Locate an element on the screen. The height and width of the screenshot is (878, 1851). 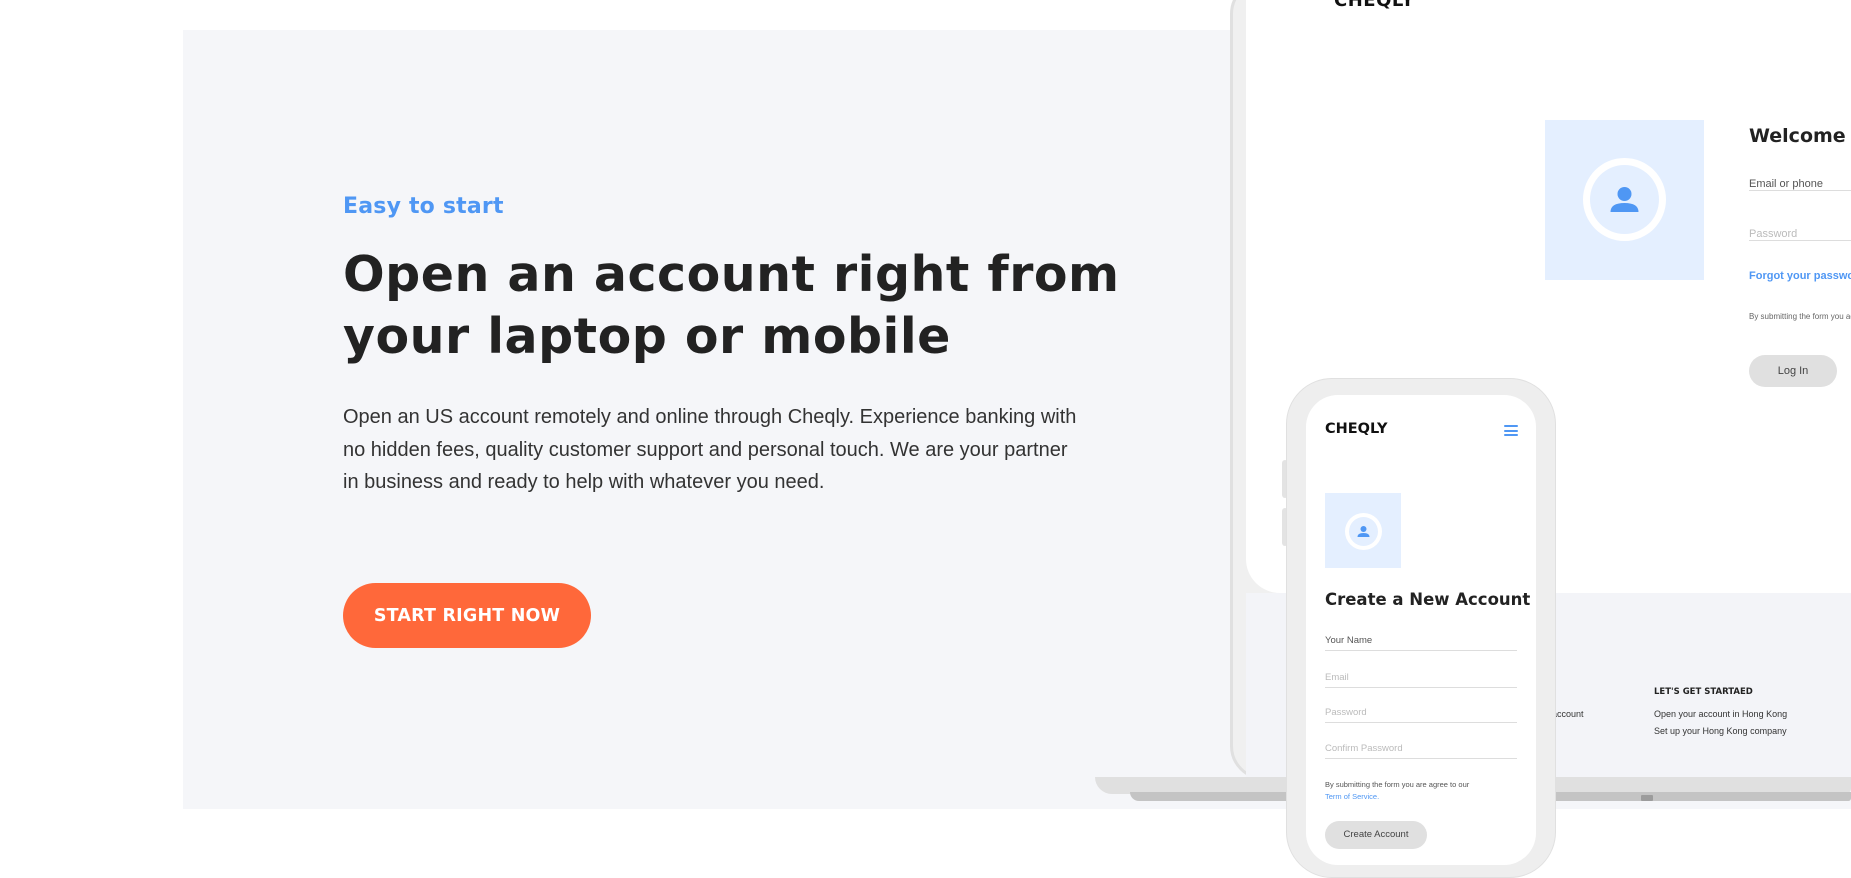
laptop-email-field: Email or phone is located at coordinates (1800, 184).